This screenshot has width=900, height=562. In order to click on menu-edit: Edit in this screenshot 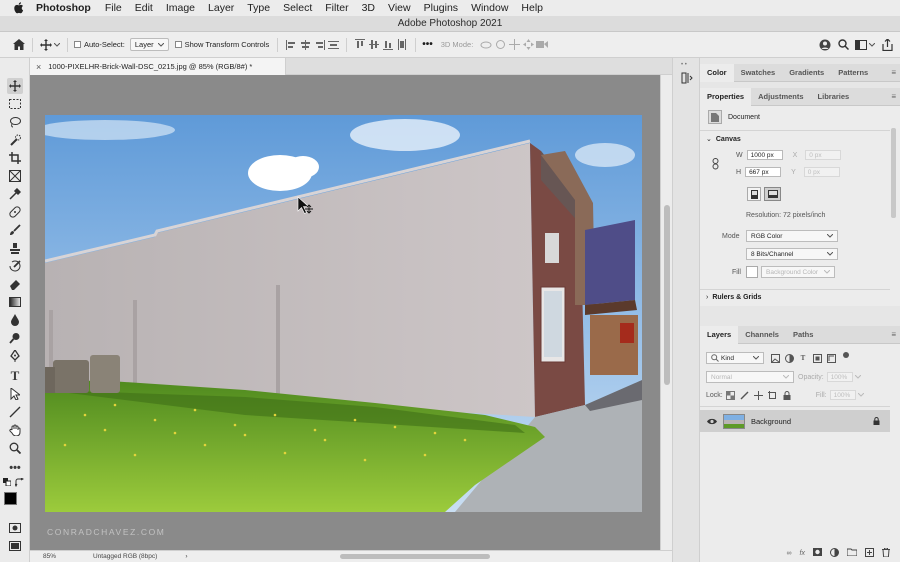, I will do `click(144, 8)`.